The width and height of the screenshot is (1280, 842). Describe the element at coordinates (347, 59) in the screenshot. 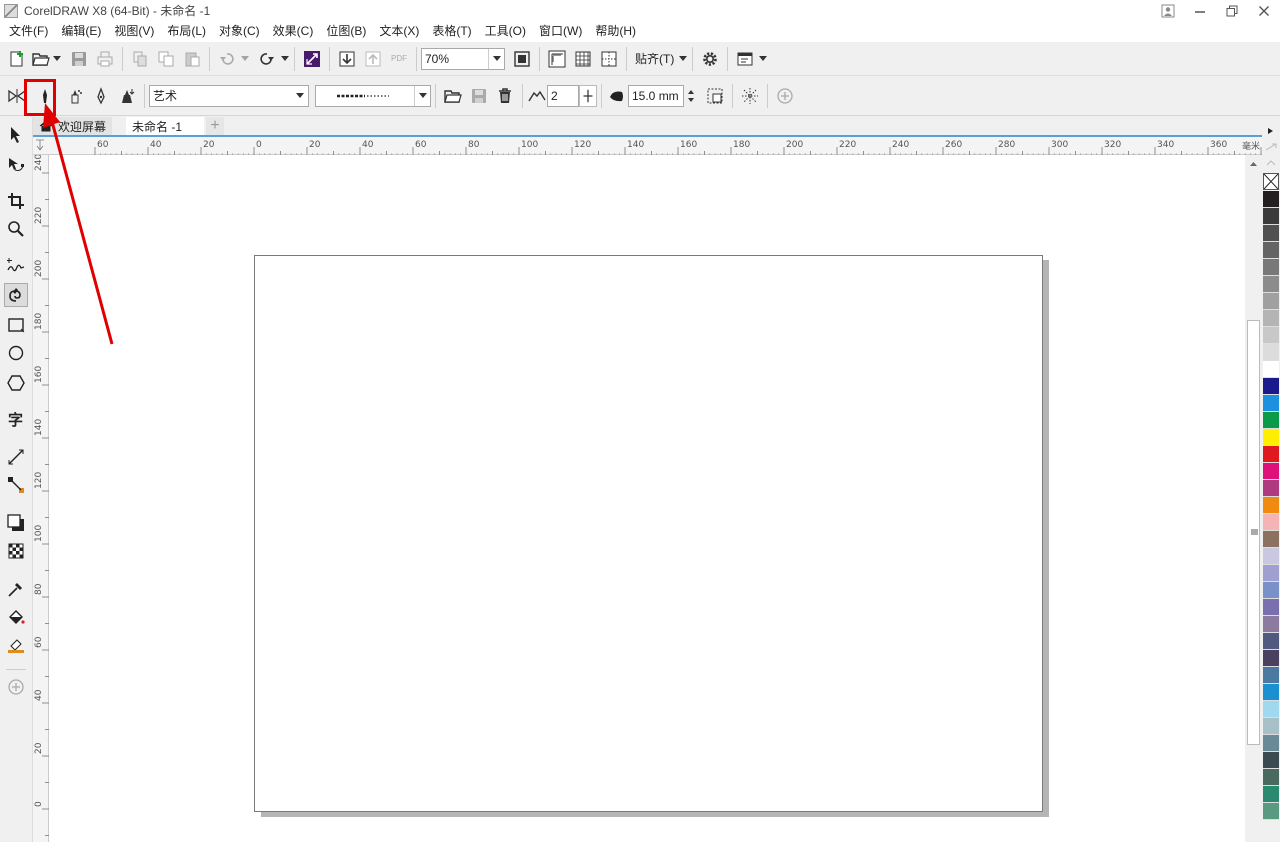

I see `import-button` at that location.